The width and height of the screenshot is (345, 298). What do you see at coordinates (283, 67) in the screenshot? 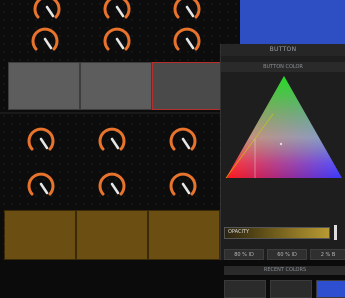
I see `button-color-title: BUTTON COLOR` at bounding box center [283, 67].